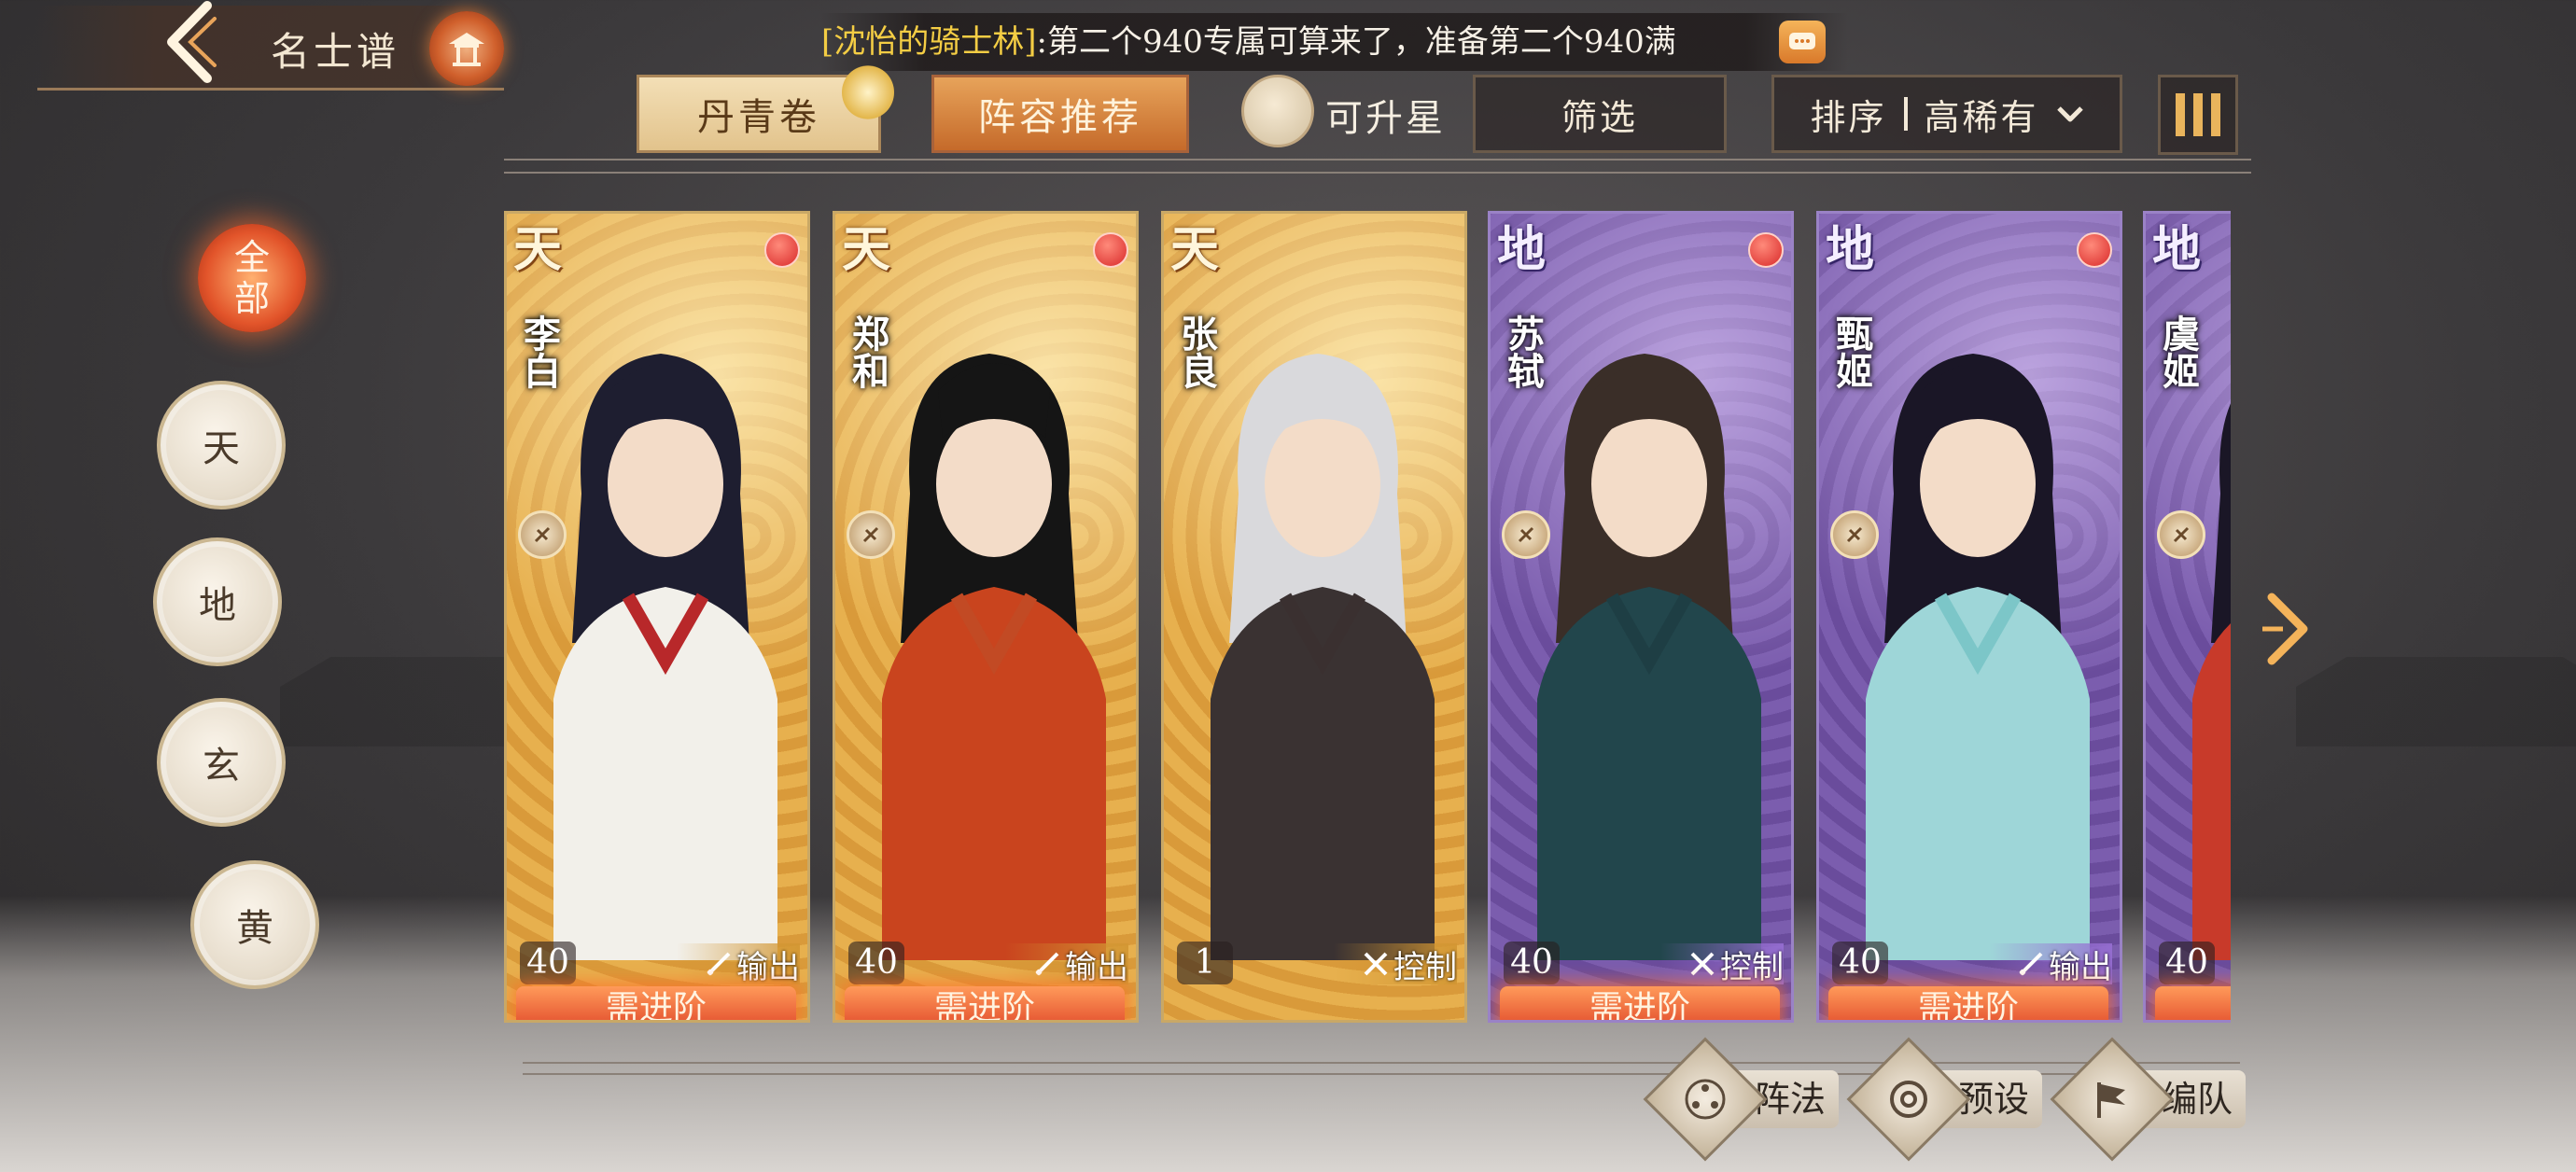 This screenshot has height=1172, width=2576. Describe the element at coordinates (1641, 617) in the screenshot. I see `hero-card: 地苏轼 40 控制 需进阶` at that location.